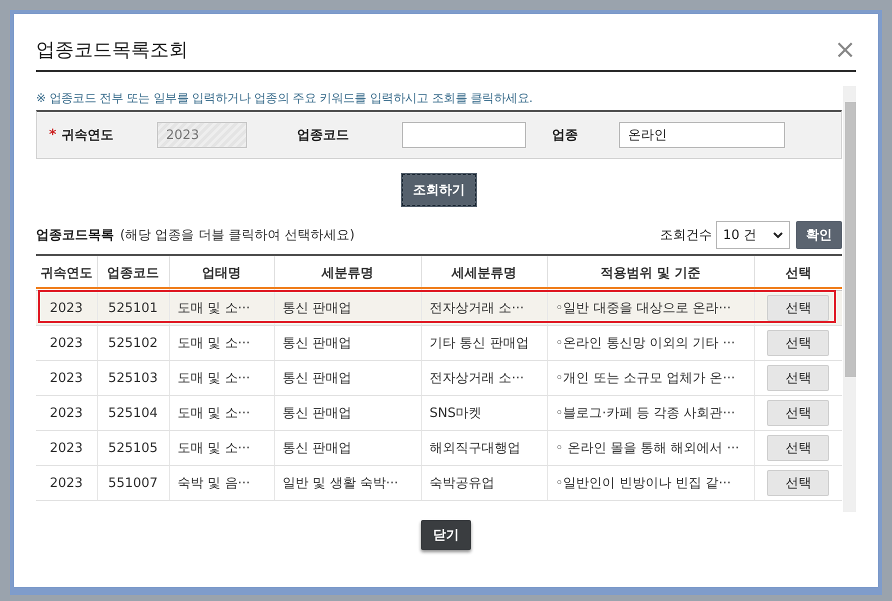 The width and height of the screenshot is (892, 601). What do you see at coordinates (75, 235) in the screenshot?
I see `list-title: 업종코드목록` at bounding box center [75, 235].